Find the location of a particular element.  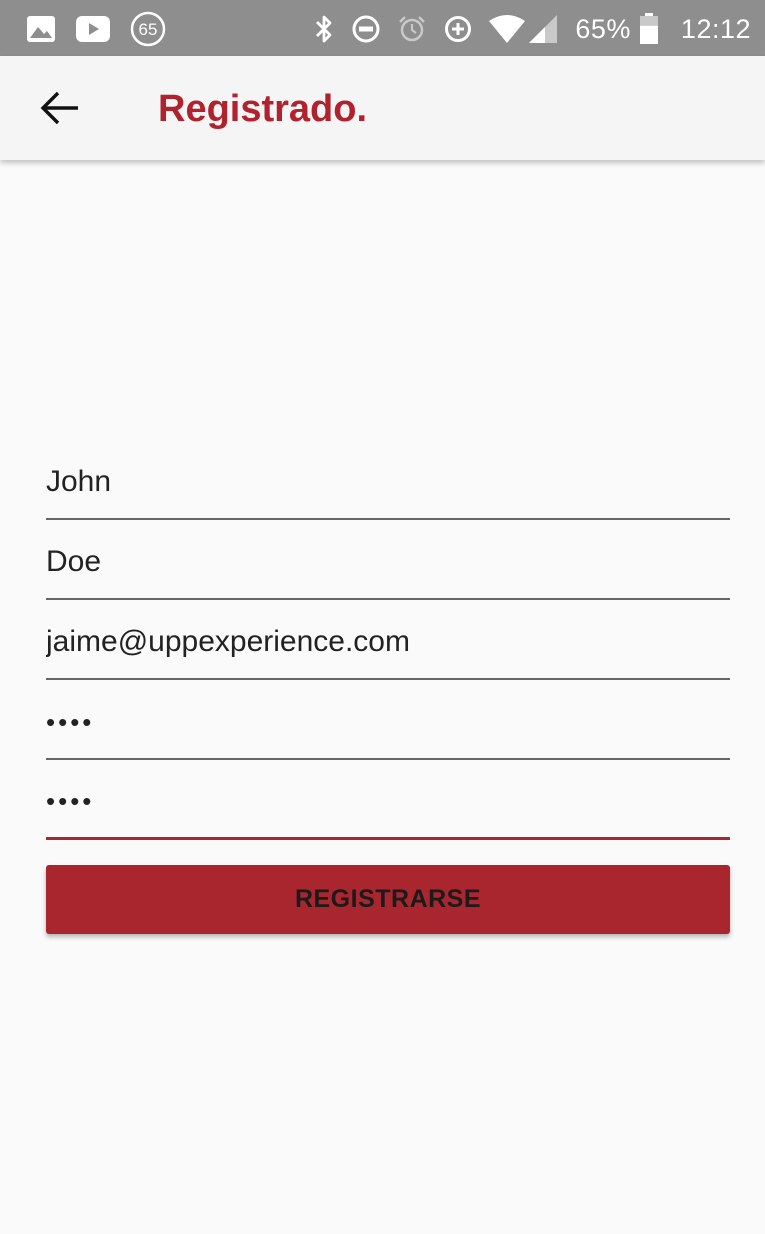

cell-signal-icon is located at coordinates (543, 29).